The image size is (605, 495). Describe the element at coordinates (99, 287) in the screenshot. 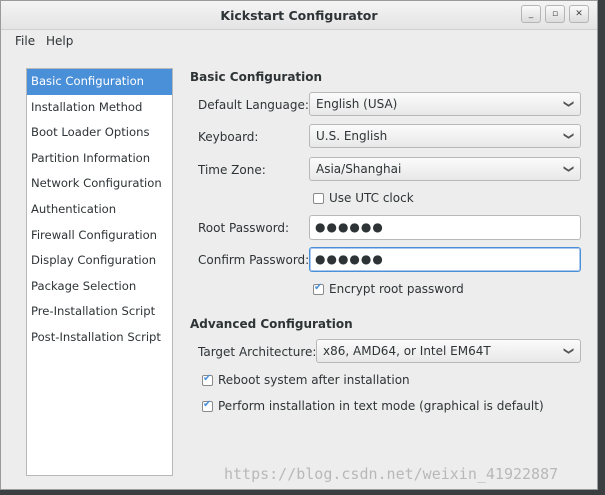

I see `sidebar-item-package-selection: Package Selection` at that location.